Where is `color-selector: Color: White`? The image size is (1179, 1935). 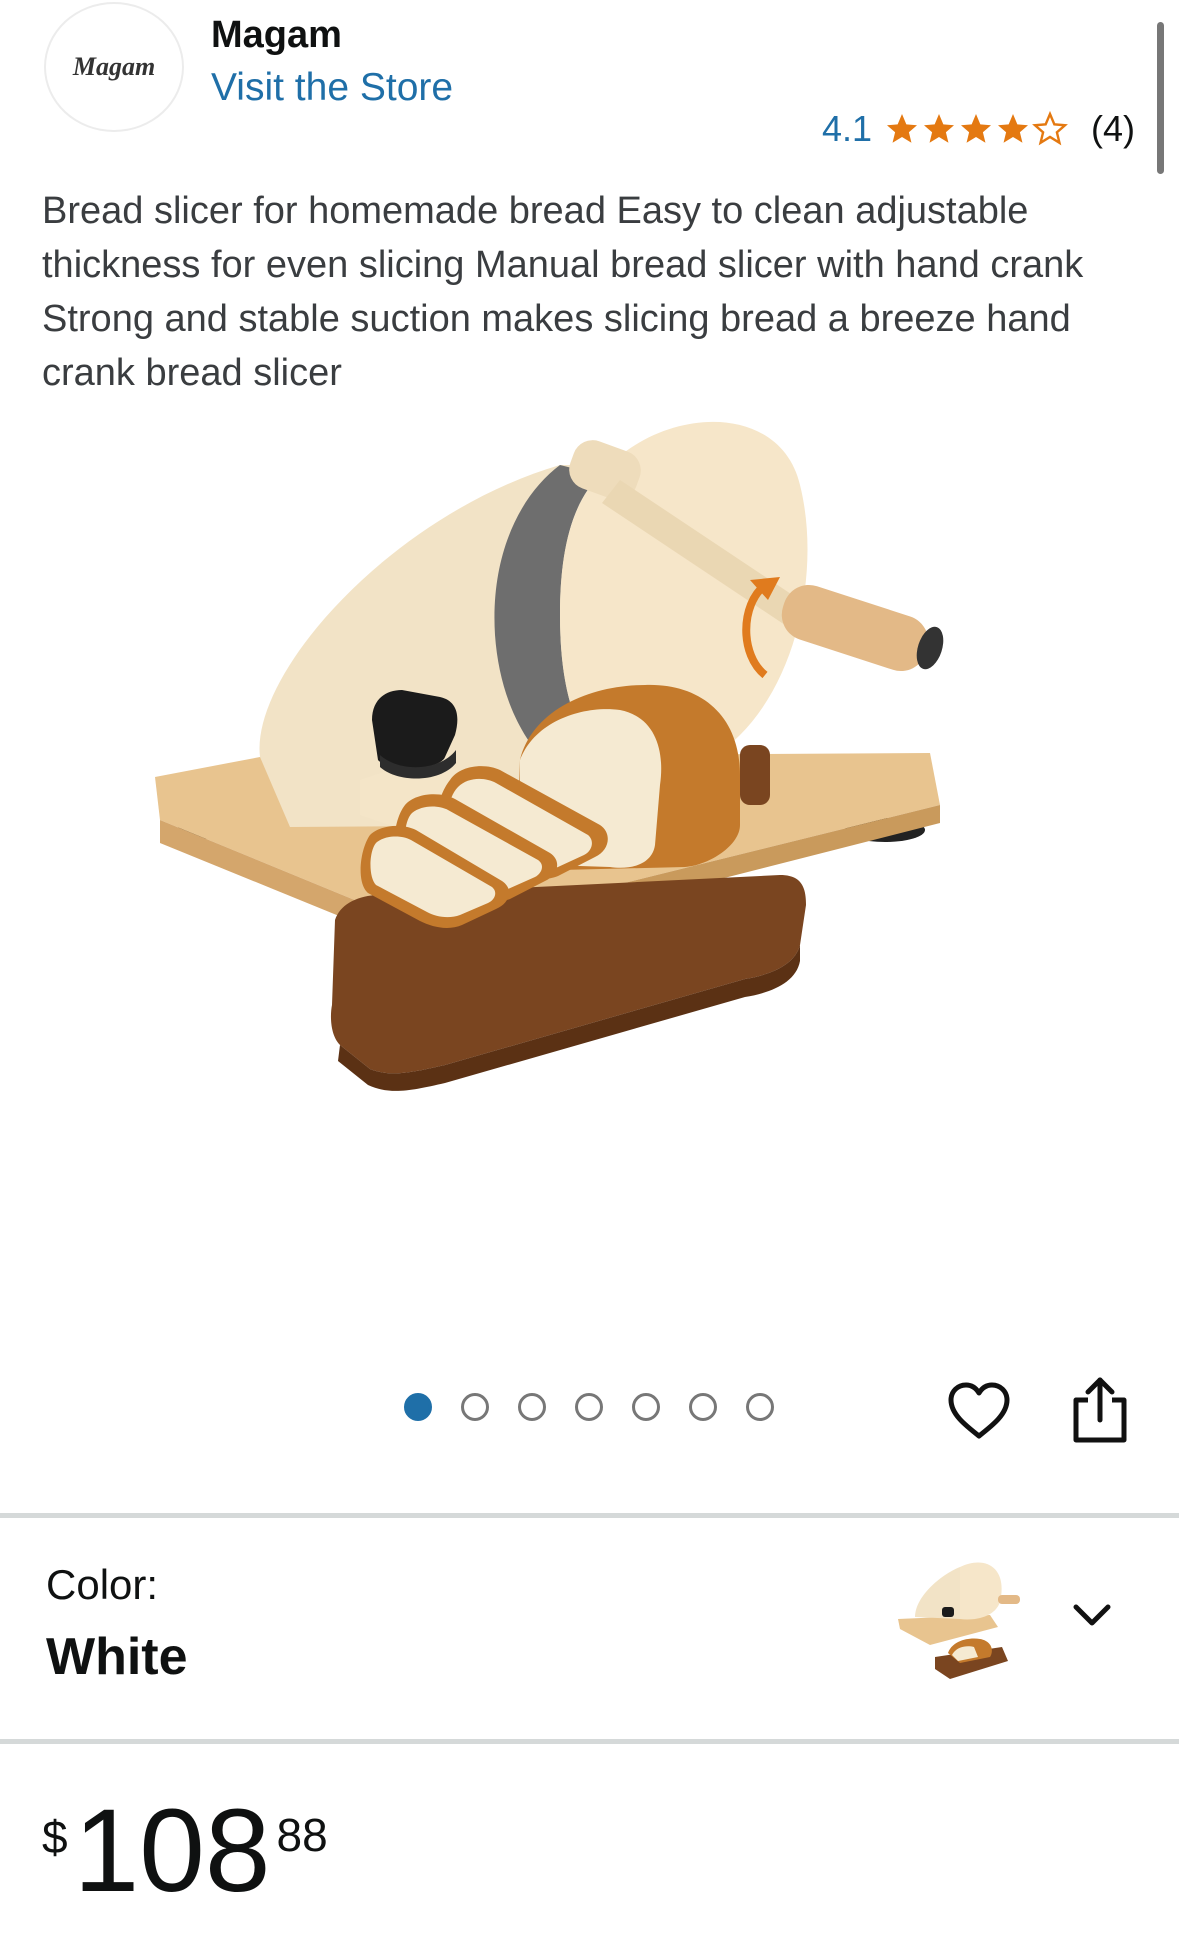 color-selector: Color: White is located at coordinates (589, 1629).